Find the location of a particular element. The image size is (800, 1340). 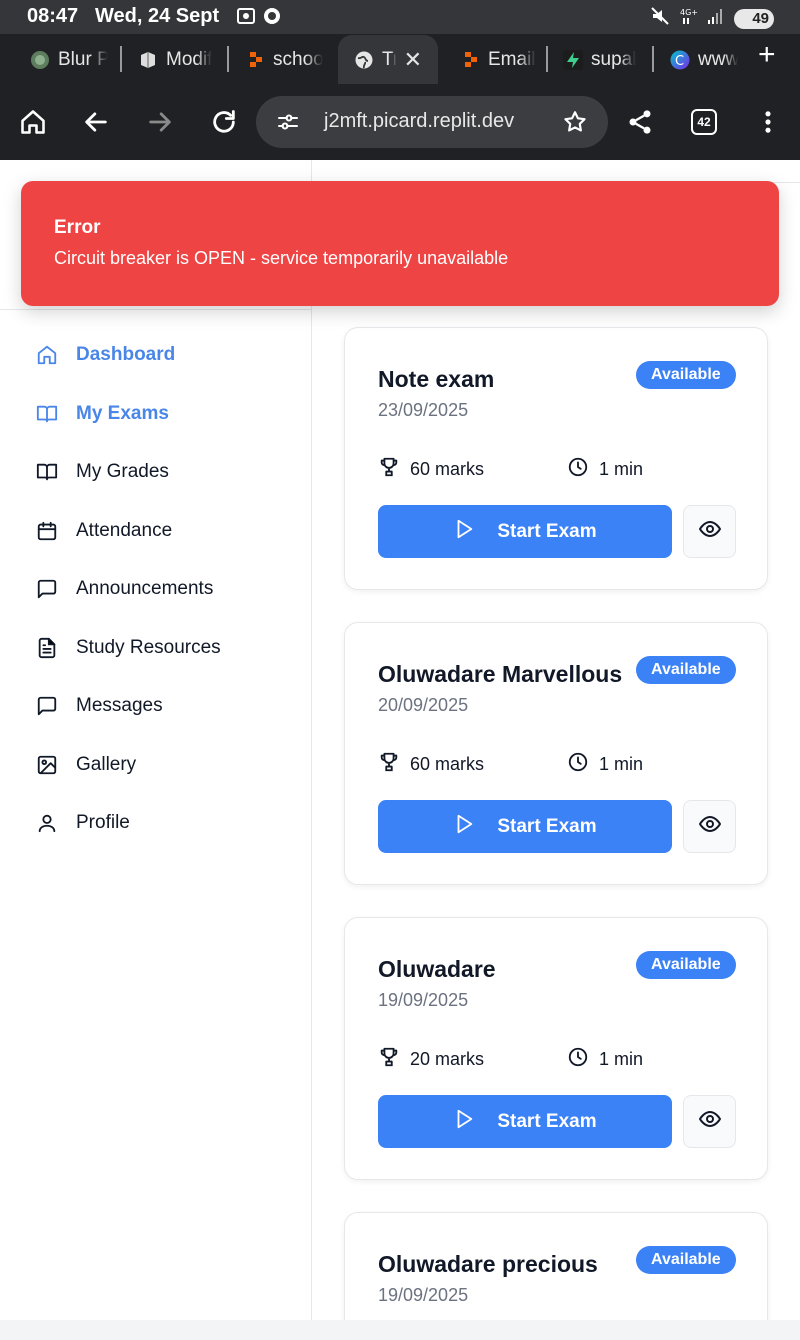

exam-card: Oluwadare precious 19/09/2025 Available is located at coordinates (556, 1272).